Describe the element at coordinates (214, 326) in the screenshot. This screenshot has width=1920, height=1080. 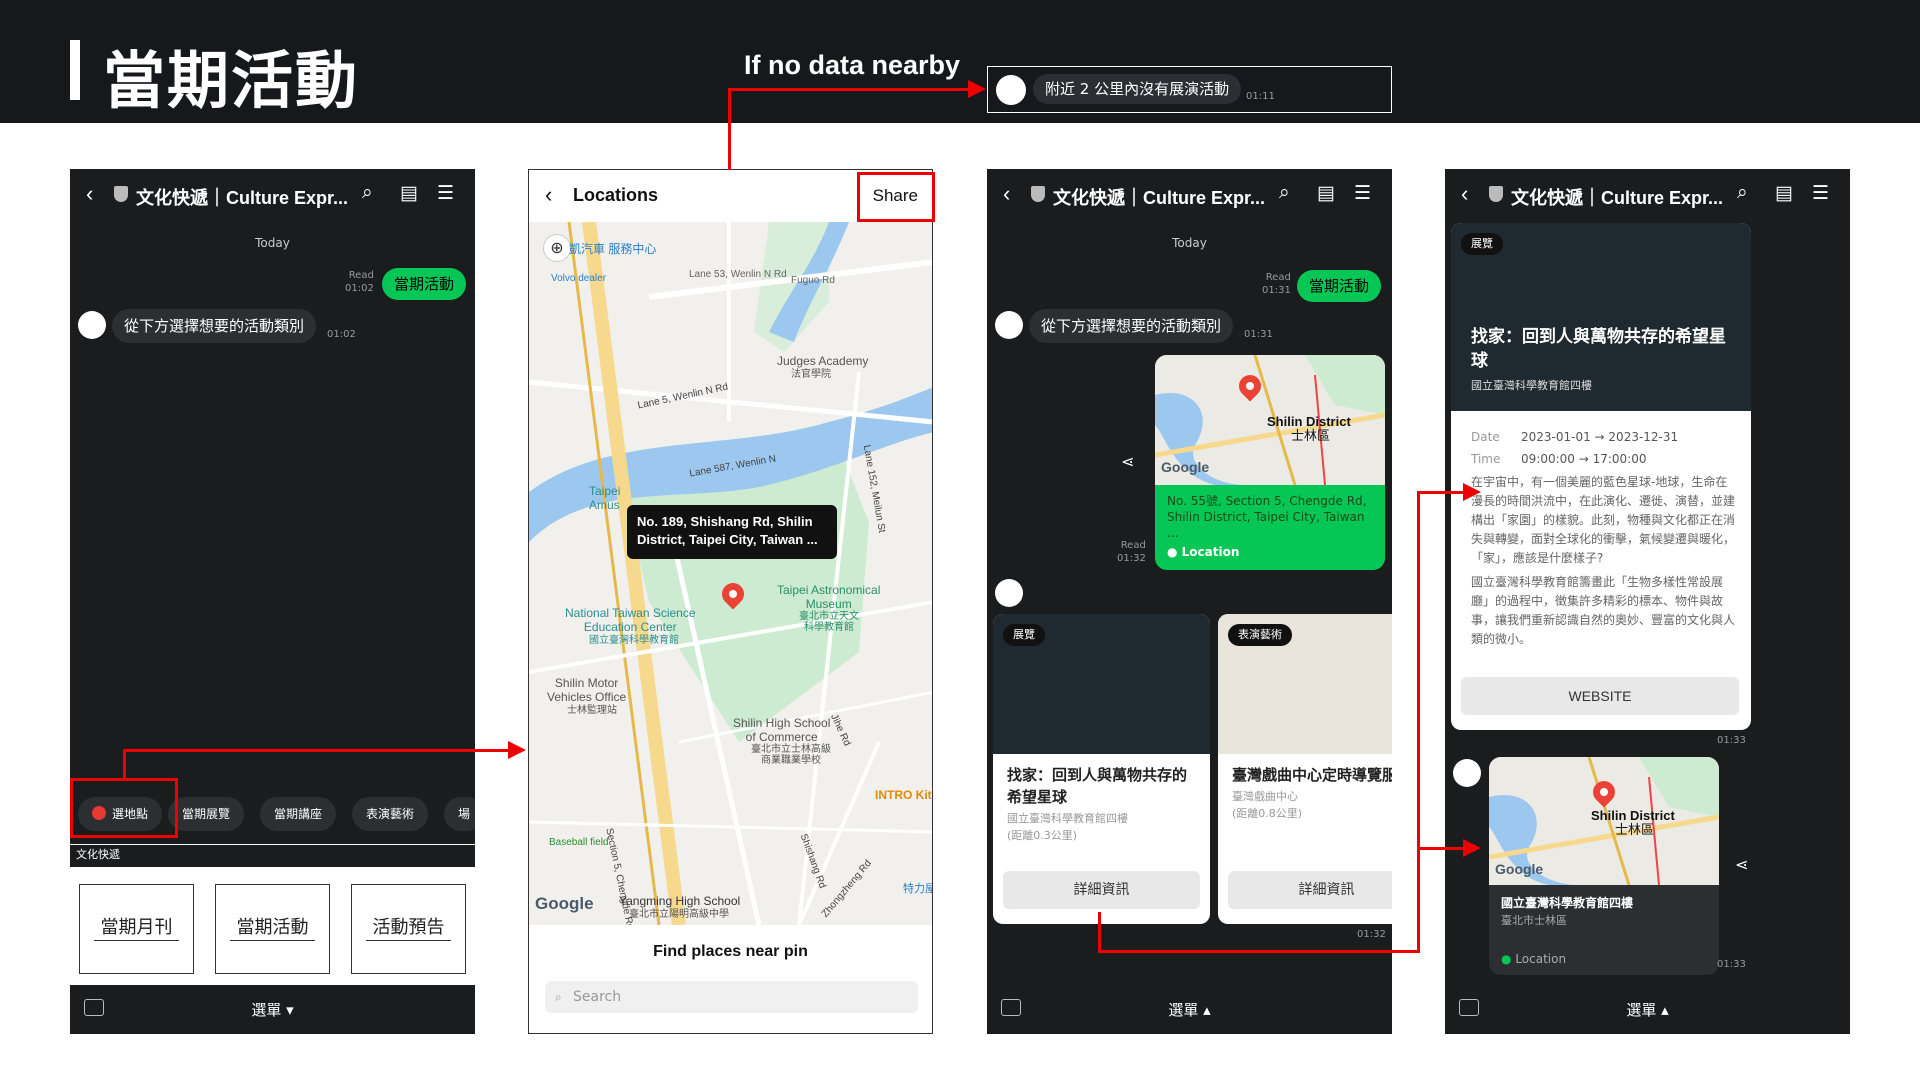
I see `bot-message: 從下方選擇想要的活動類別` at that location.